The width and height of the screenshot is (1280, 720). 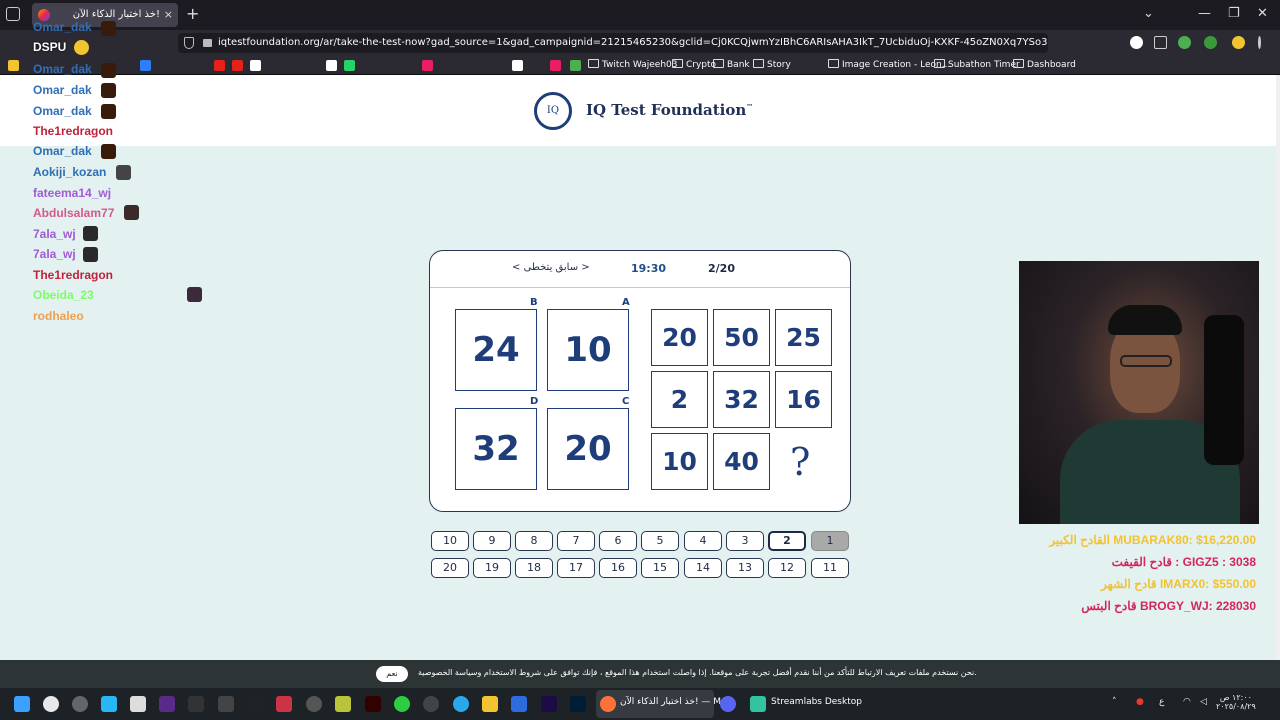 I want to click on question-nav-button: 4, so click(x=703, y=541).